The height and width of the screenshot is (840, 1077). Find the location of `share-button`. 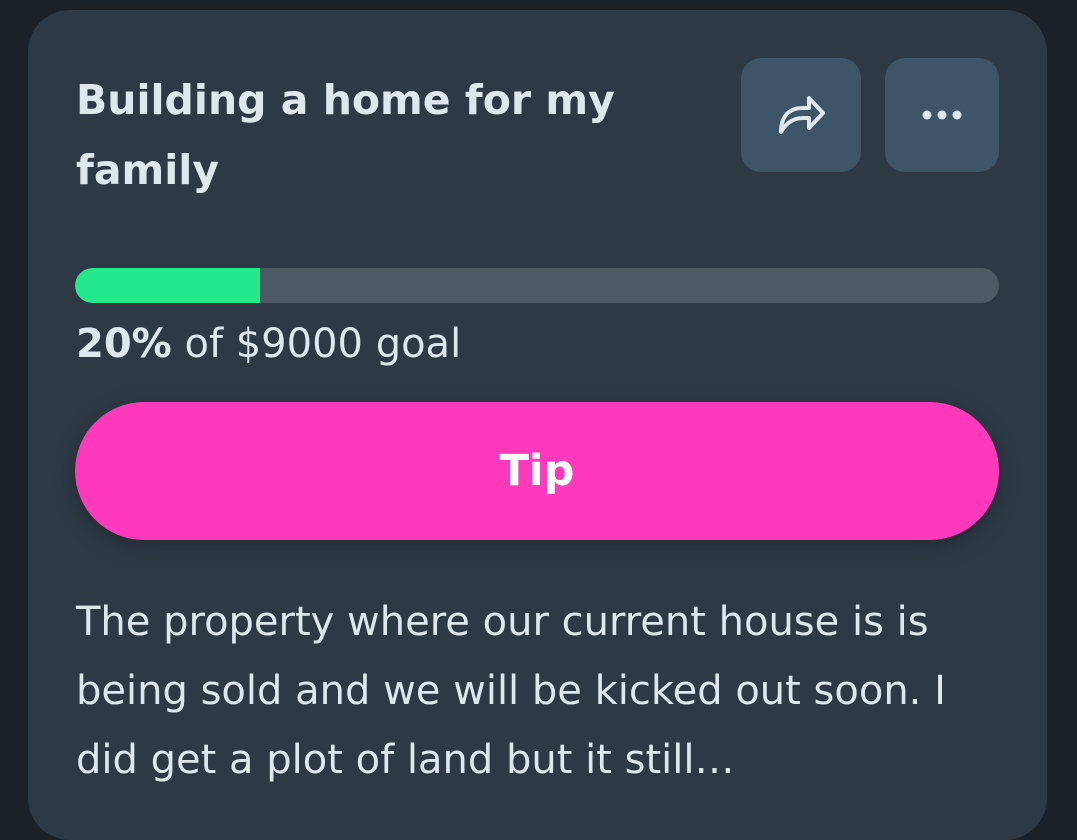

share-button is located at coordinates (801, 115).